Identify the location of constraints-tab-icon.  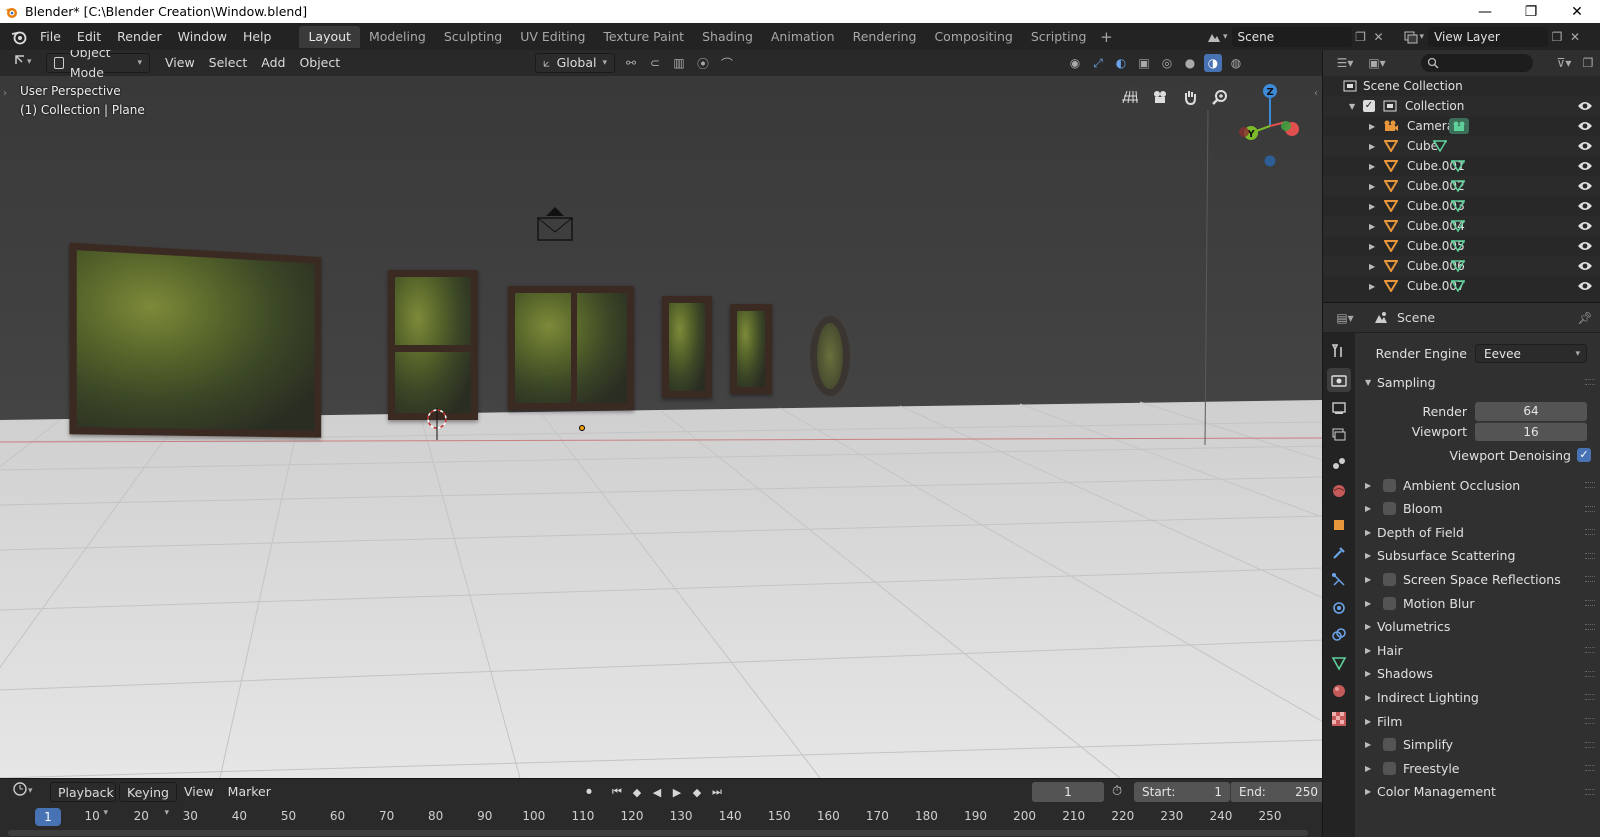
(1339, 635).